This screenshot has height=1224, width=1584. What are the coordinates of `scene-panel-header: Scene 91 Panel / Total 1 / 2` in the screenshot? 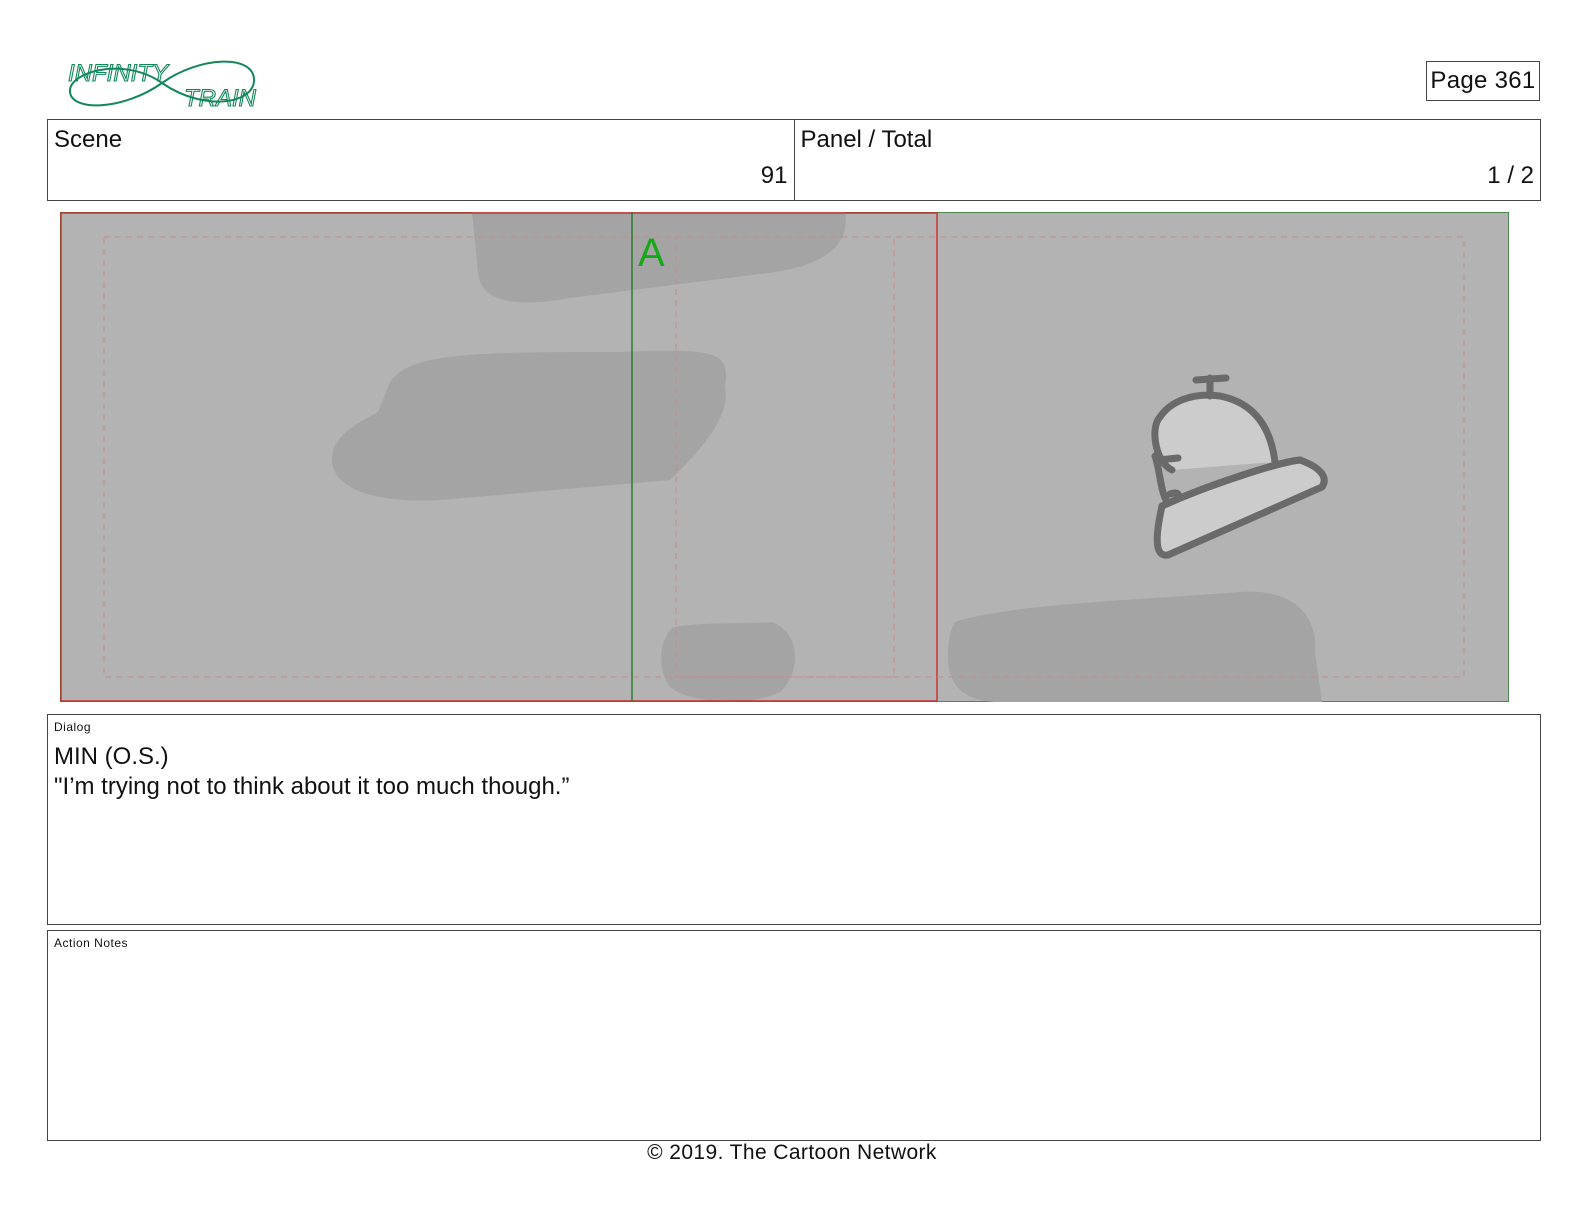 It's located at (794, 160).